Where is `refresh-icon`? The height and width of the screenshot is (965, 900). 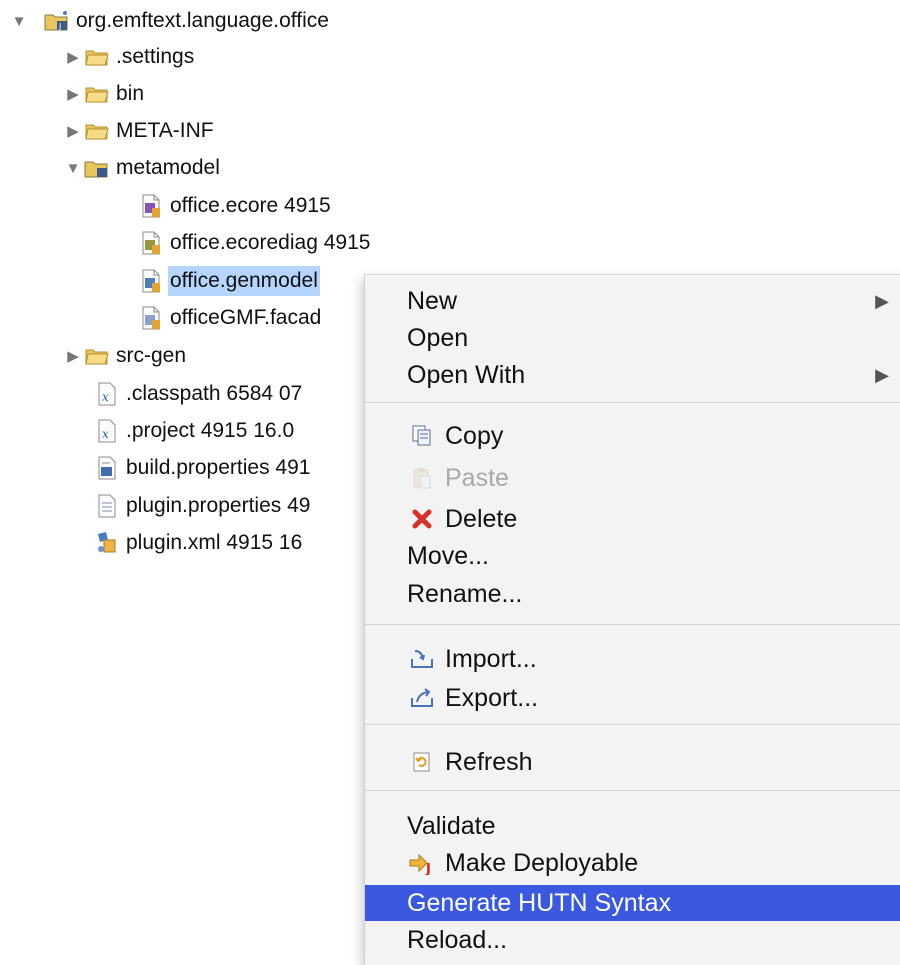
refresh-icon is located at coordinates (422, 762).